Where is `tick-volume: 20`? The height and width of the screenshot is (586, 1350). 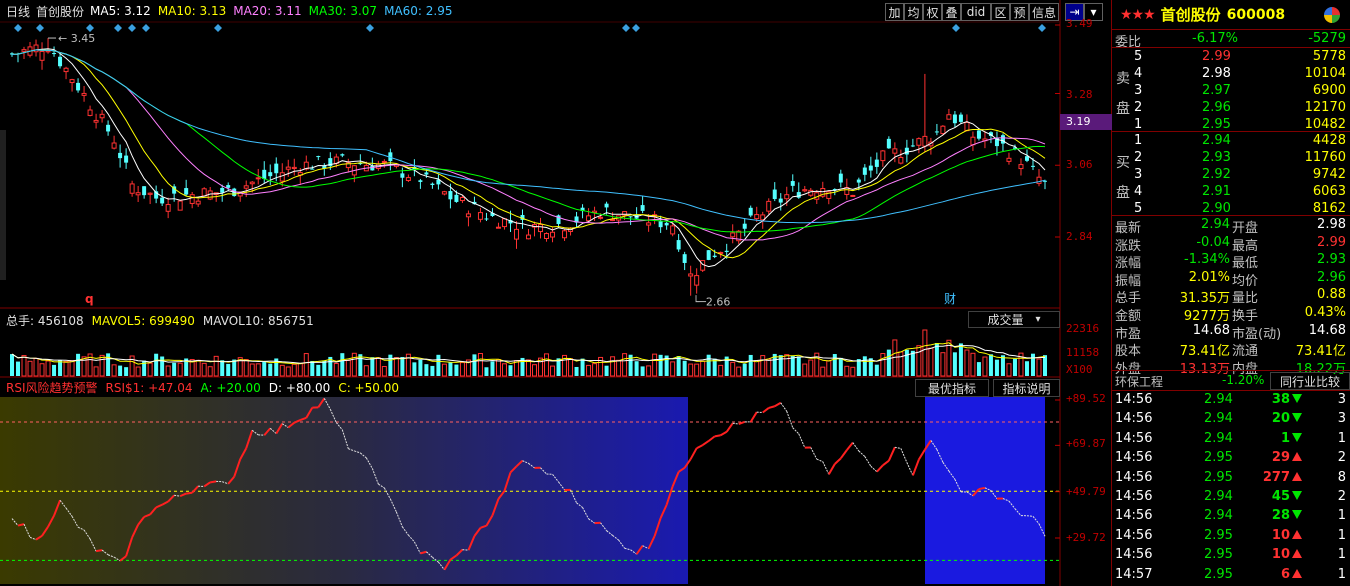 tick-volume: 20 is located at coordinates (1287, 418).